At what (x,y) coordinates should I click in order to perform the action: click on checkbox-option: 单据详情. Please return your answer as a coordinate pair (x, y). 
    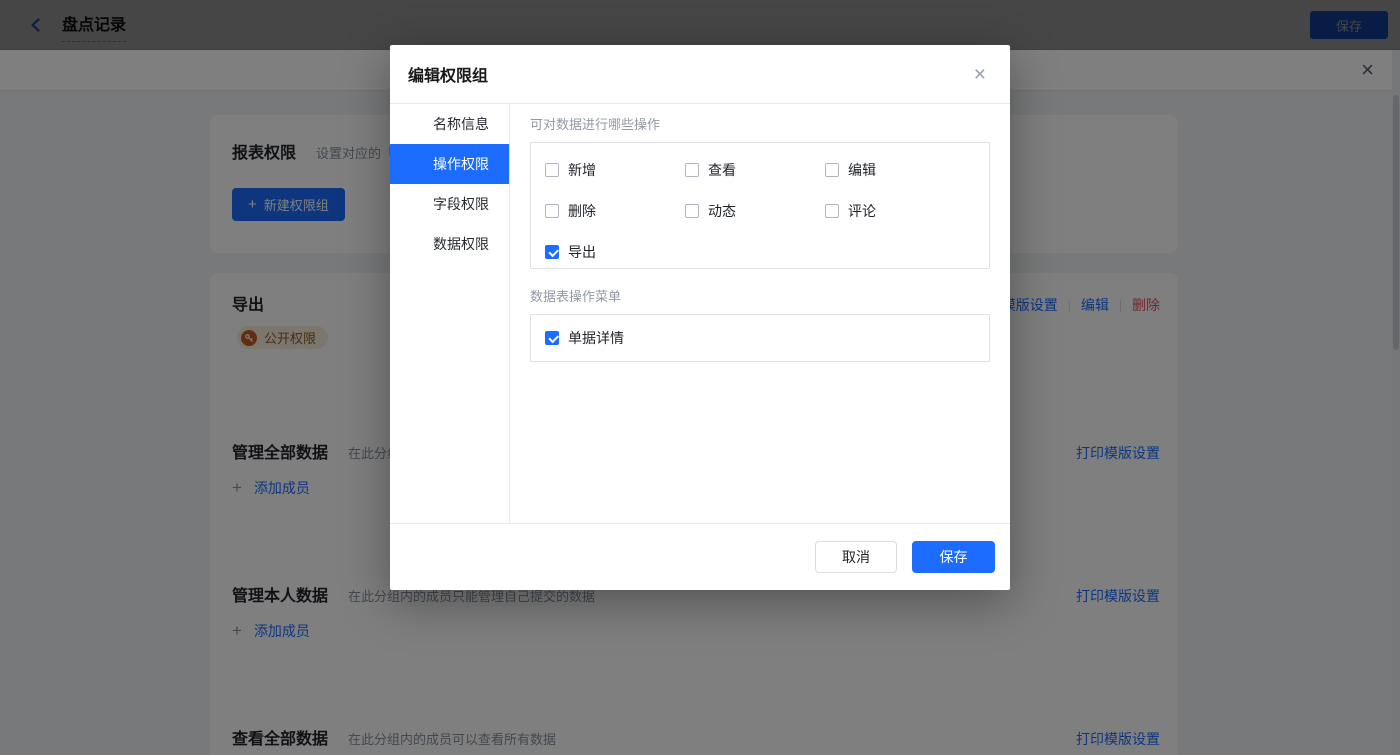
    Looking at the image, I should click on (584, 338).